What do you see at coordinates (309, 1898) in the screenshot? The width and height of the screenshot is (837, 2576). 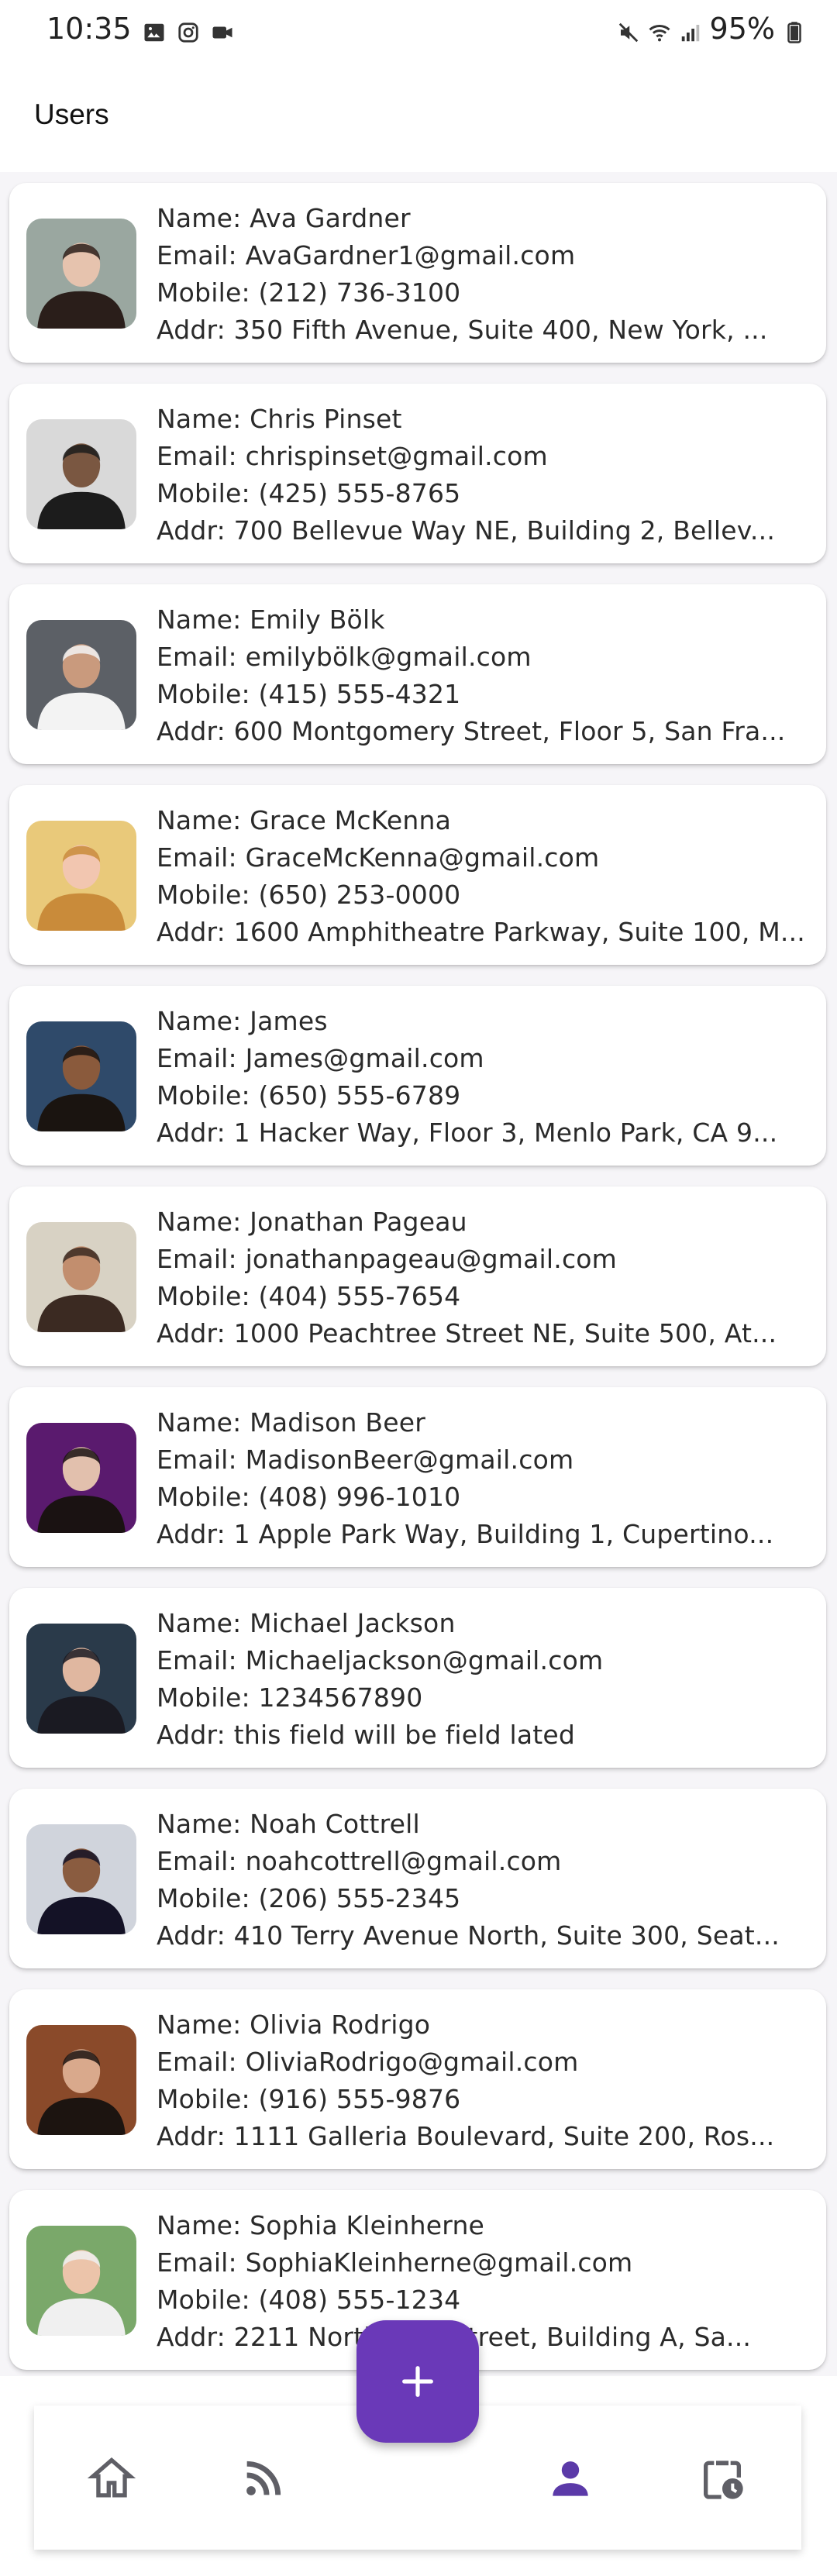 I see `user-mobile: Mobile: (206) 555-2345` at bounding box center [309, 1898].